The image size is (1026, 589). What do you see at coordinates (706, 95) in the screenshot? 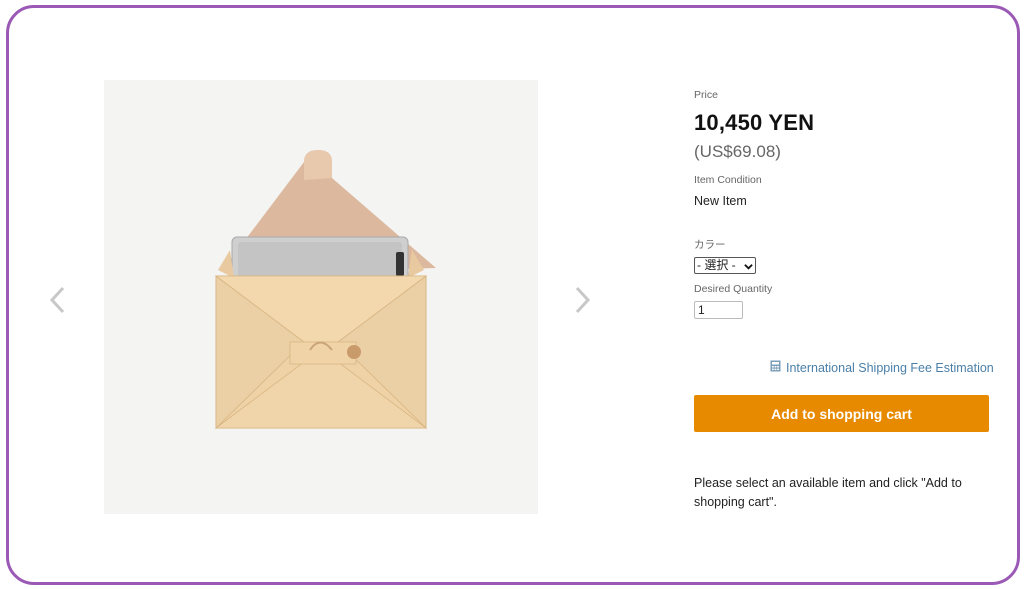
I see `price-label: Price` at bounding box center [706, 95].